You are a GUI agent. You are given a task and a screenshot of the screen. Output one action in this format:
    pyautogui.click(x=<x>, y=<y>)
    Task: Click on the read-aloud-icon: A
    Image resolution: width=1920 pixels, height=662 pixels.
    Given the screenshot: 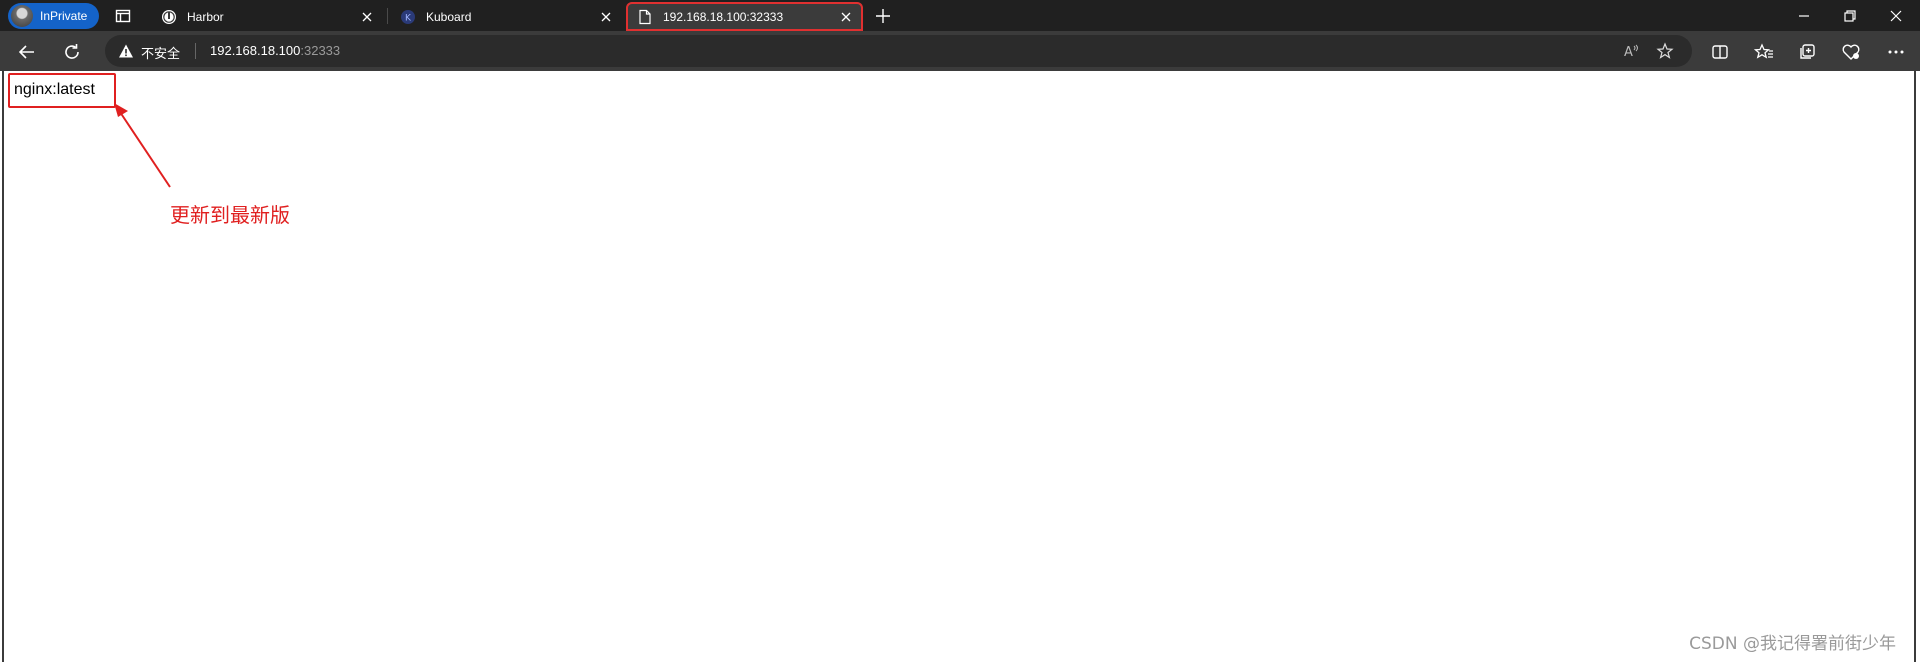 What is the action you would take?
    pyautogui.click(x=1631, y=51)
    